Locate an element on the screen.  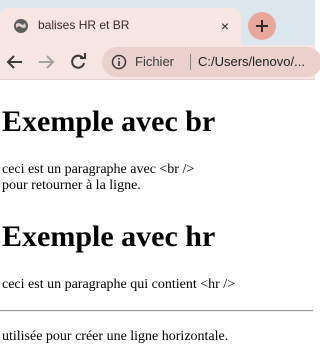
reload-button is located at coordinates (78, 62).